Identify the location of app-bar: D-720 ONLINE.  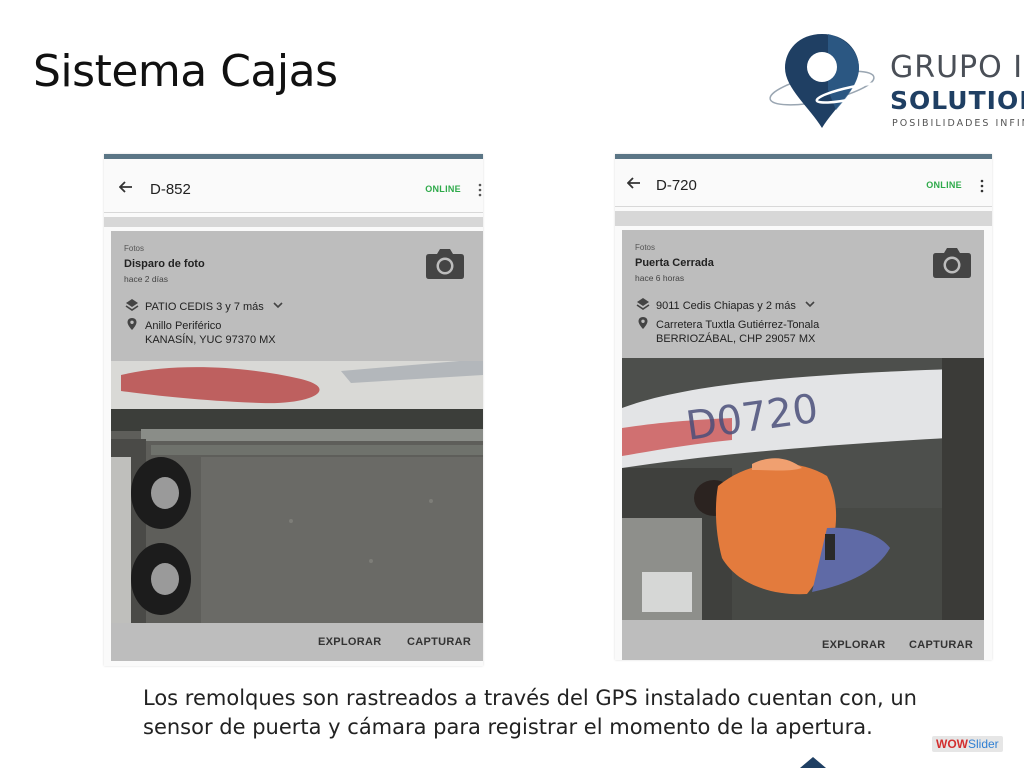
(803, 183).